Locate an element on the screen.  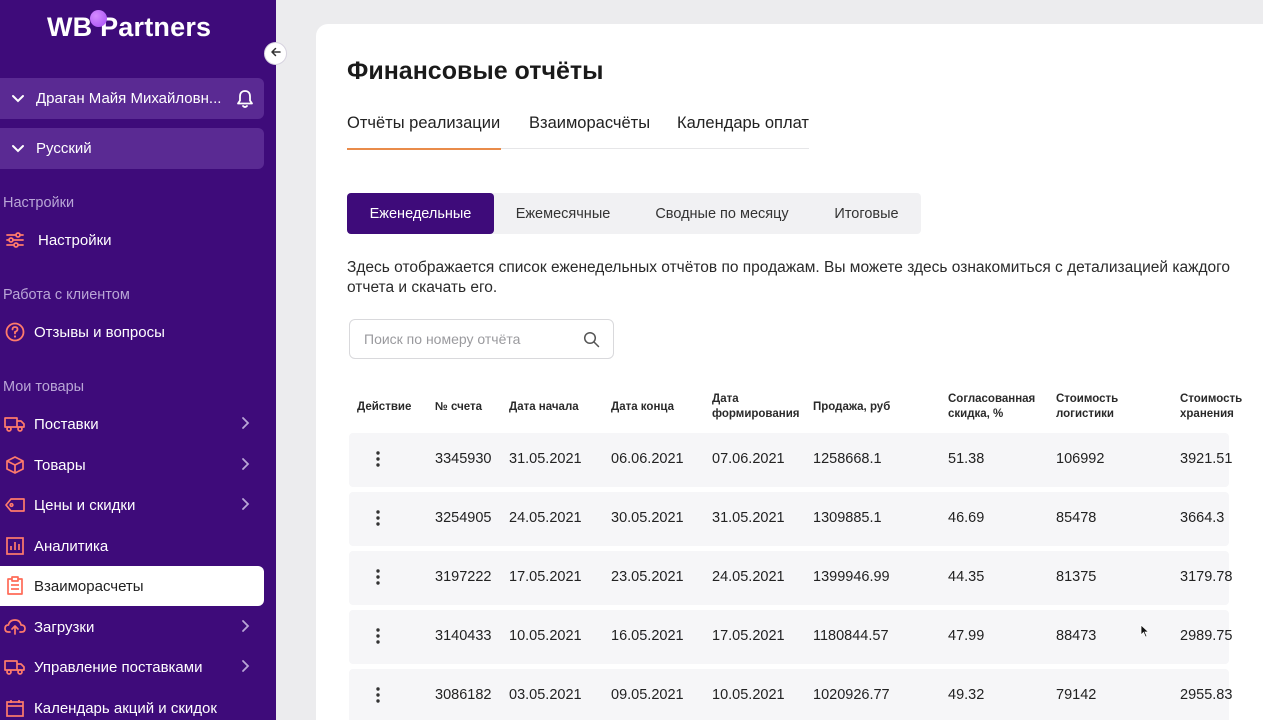
column-header: Дата начала is located at coordinates (544, 407).